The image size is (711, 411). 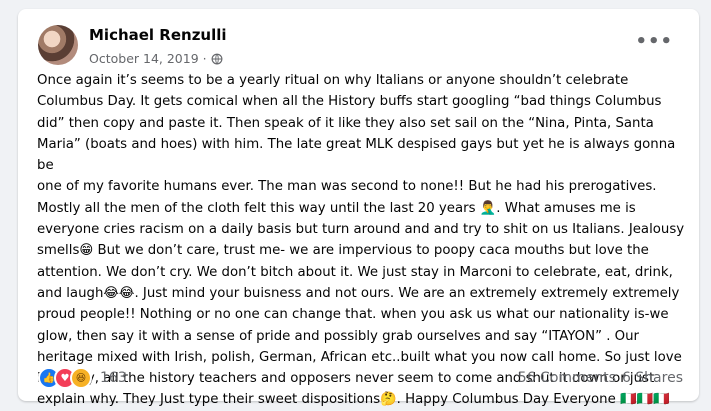 What do you see at coordinates (567, 378) in the screenshot?
I see `comments-count: 56 Comments` at bounding box center [567, 378].